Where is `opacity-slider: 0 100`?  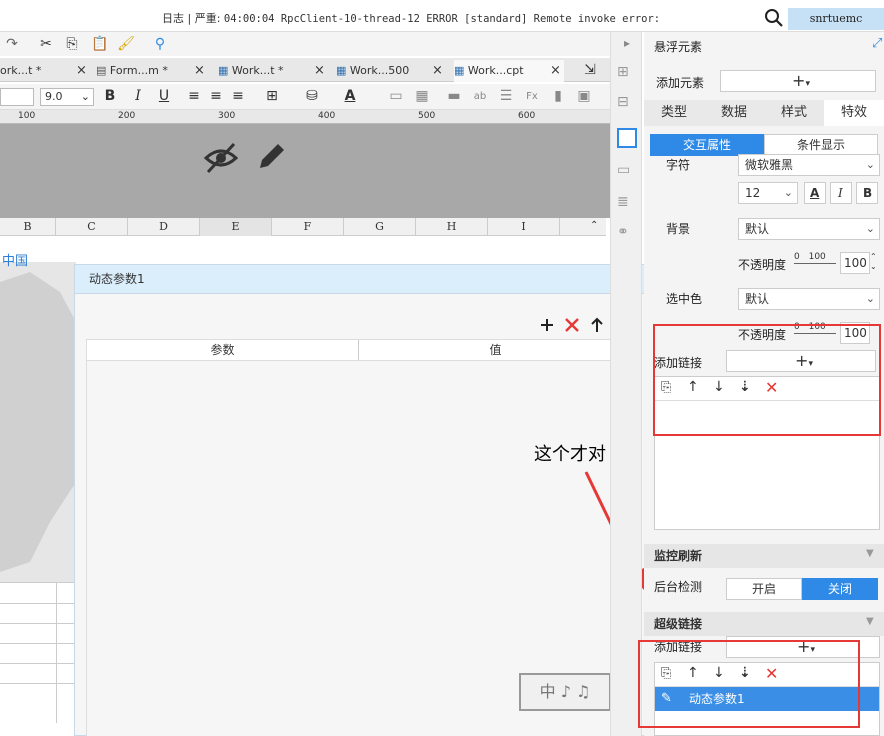 opacity-slider: 0 100 is located at coordinates (815, 258).